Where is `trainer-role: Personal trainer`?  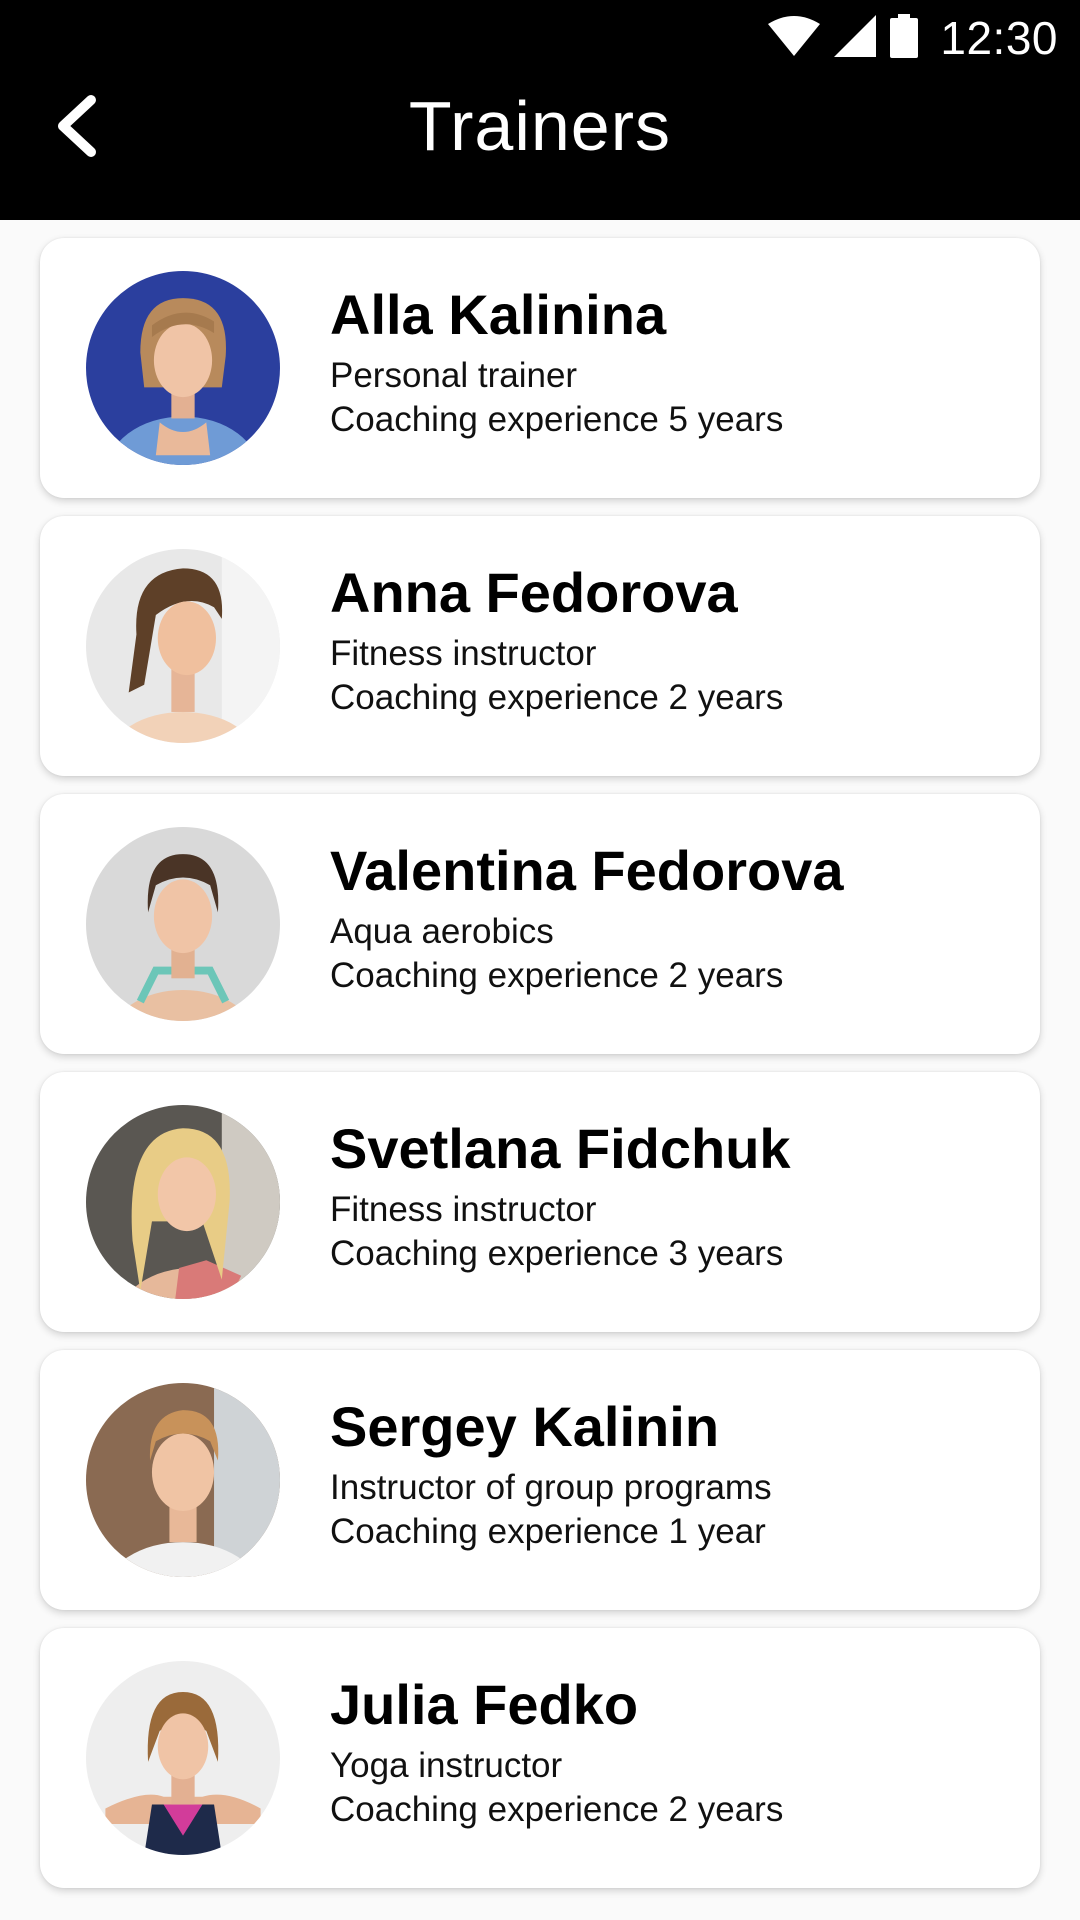
trainer-role: Personal trainer is located at coordinates (454, 375).